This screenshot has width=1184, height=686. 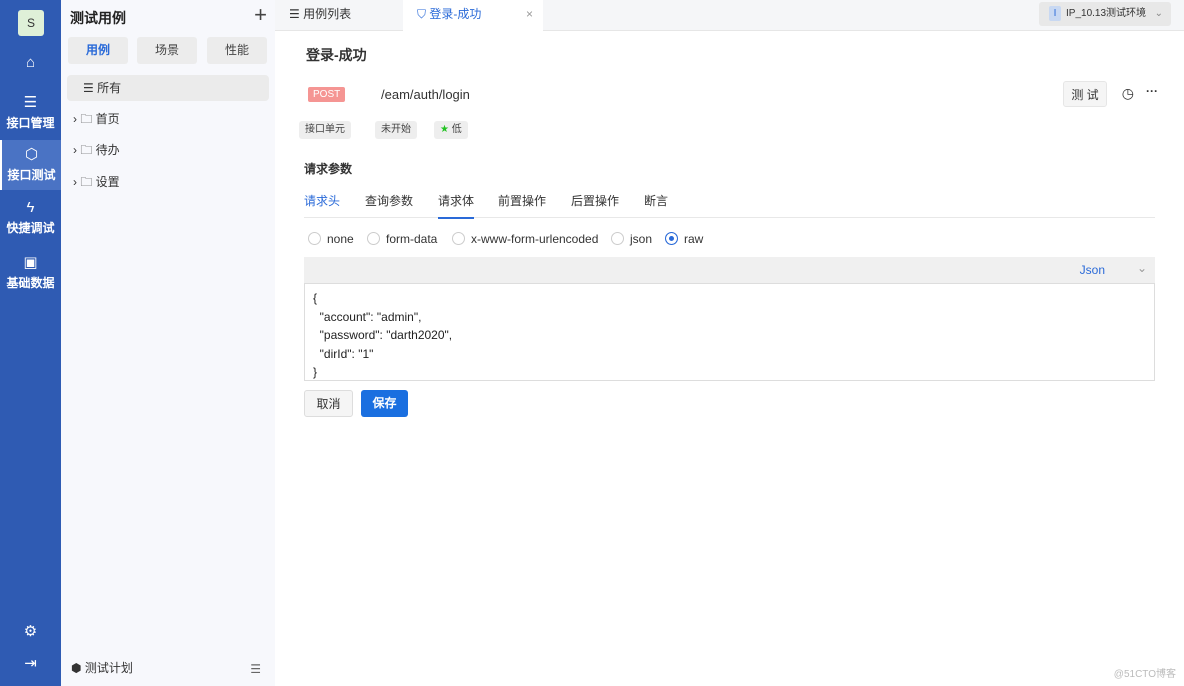 What do you see at coordinates (168, 88) in the screenshot?
I see `tree-item-all: ☰ 所有` at bounding box center [168, 88].